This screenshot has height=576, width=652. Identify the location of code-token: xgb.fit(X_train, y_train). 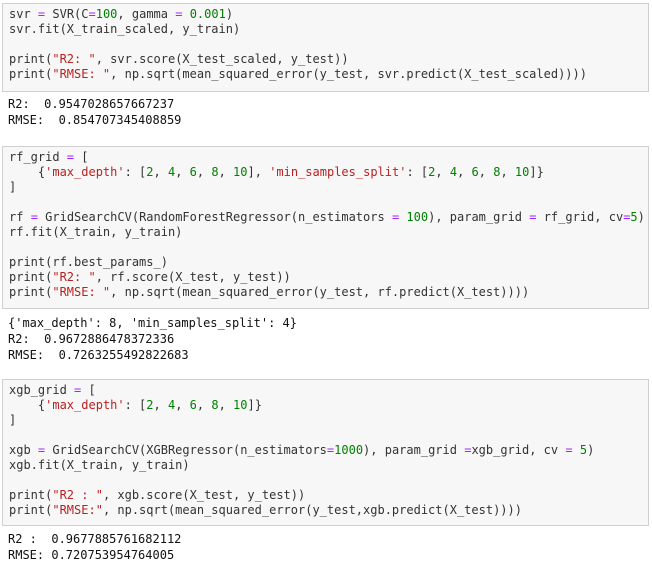
(99, 465).